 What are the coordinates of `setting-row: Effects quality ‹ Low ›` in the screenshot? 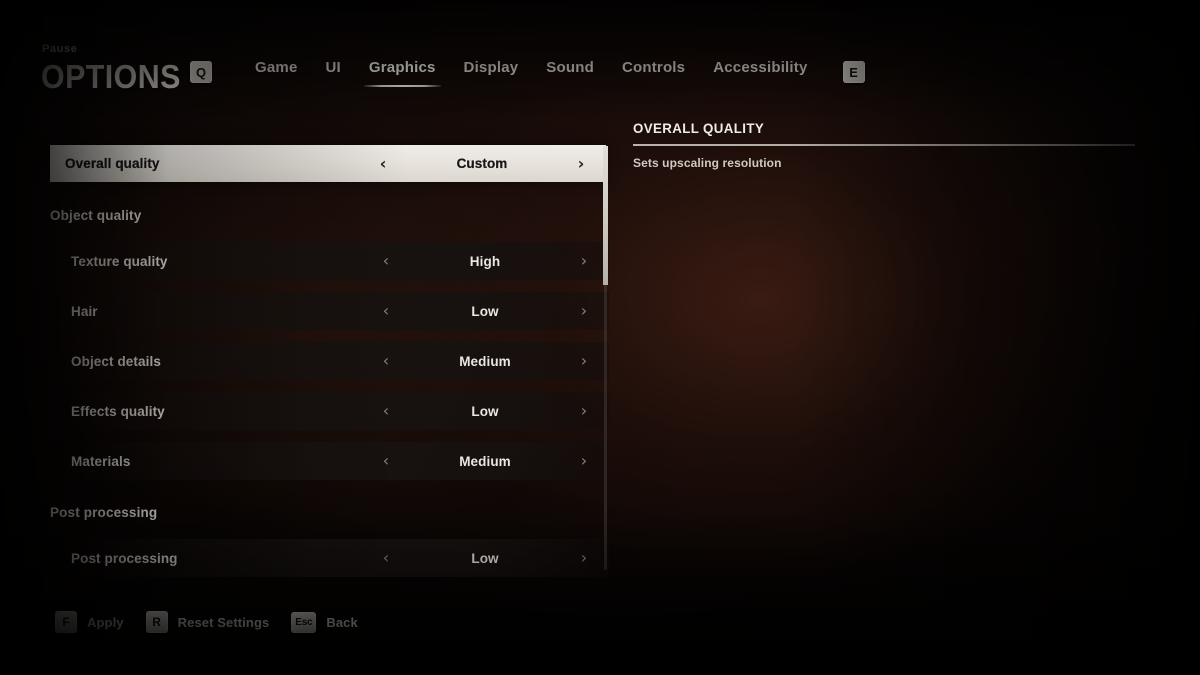 It's located at (332, 411).